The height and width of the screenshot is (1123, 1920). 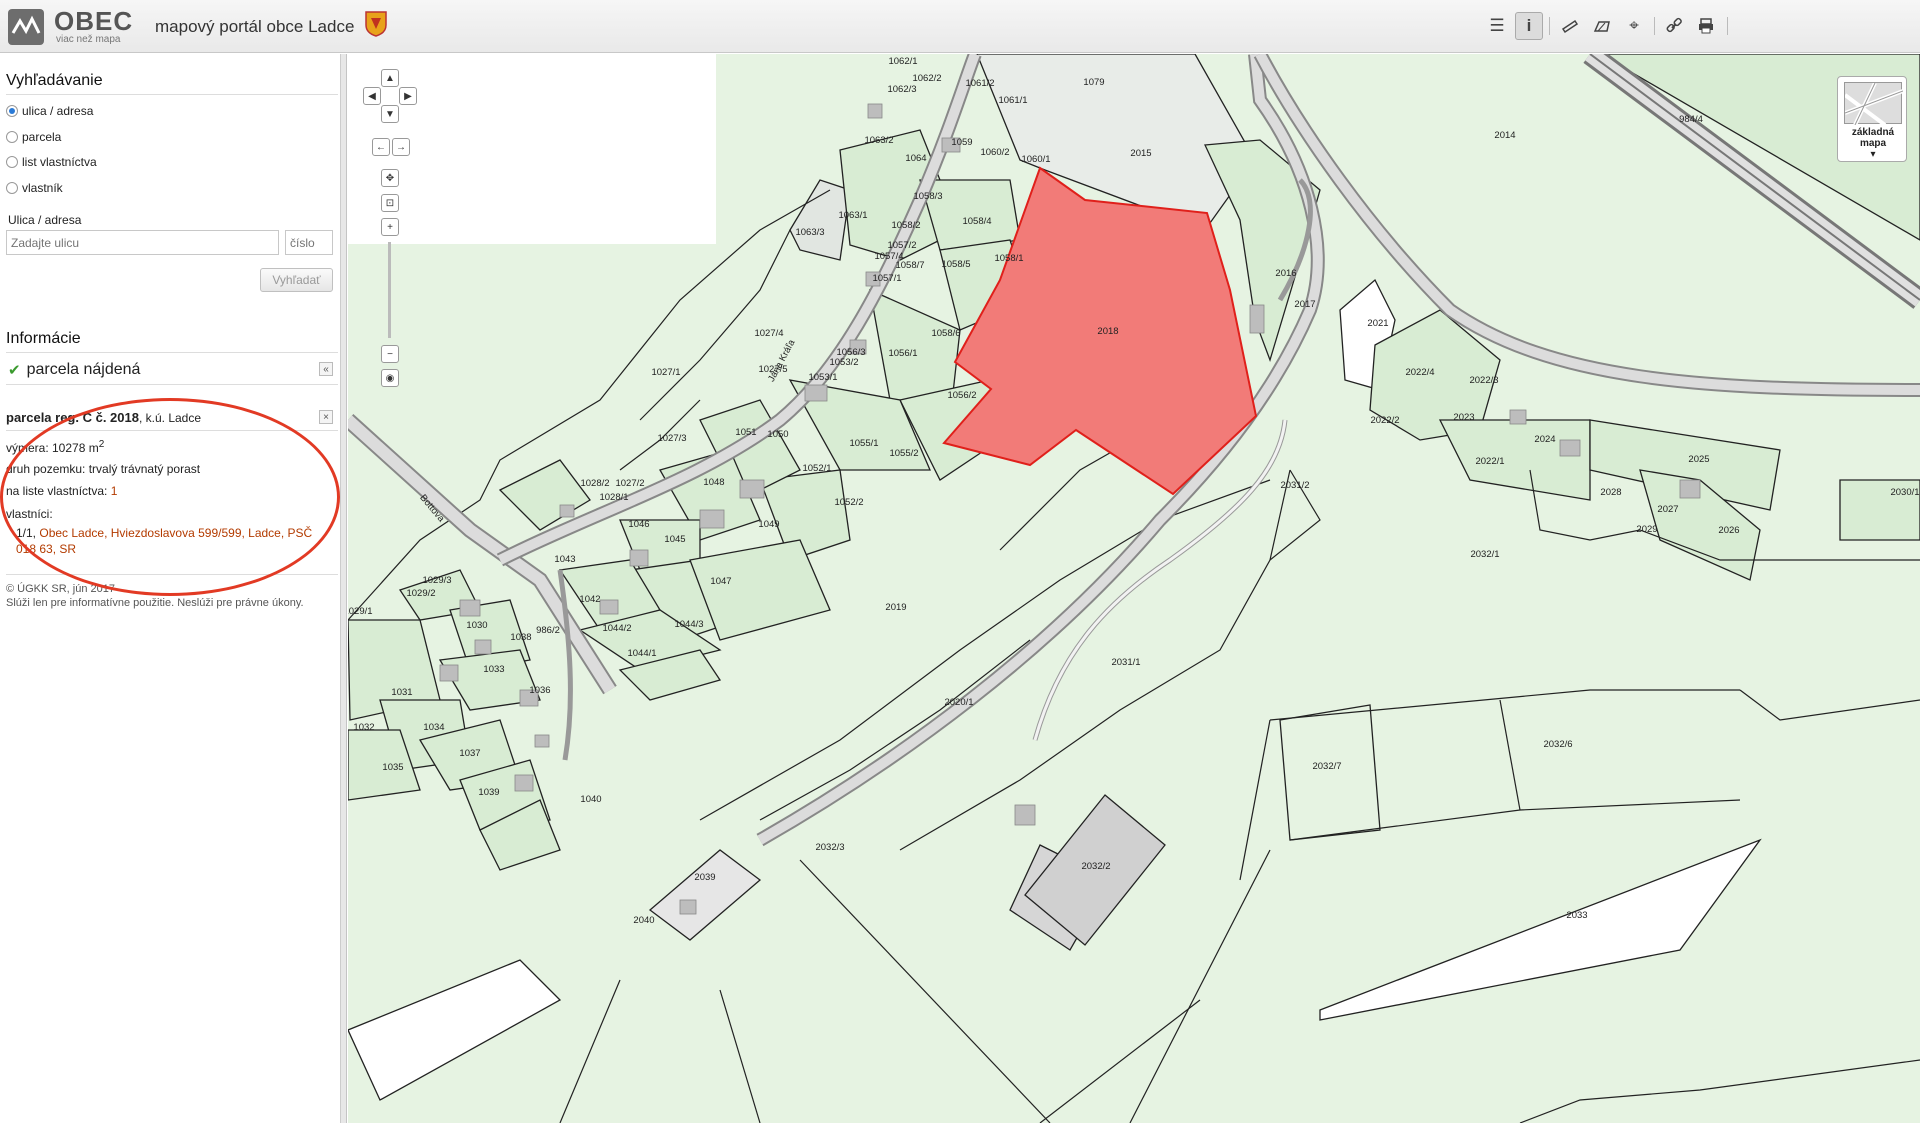 What do you see at coordinates (390, 354) in the screenshot?
I see `zoom-out-icon: −` at bounding box center [390, 354].